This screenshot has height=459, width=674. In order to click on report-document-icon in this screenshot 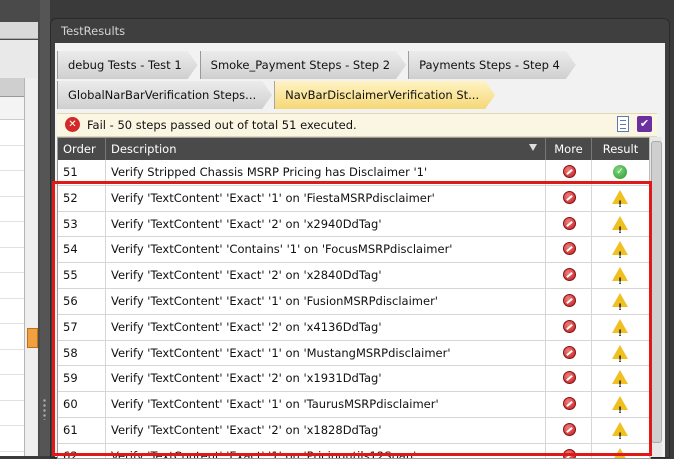, I will do `click(623, 124)`.